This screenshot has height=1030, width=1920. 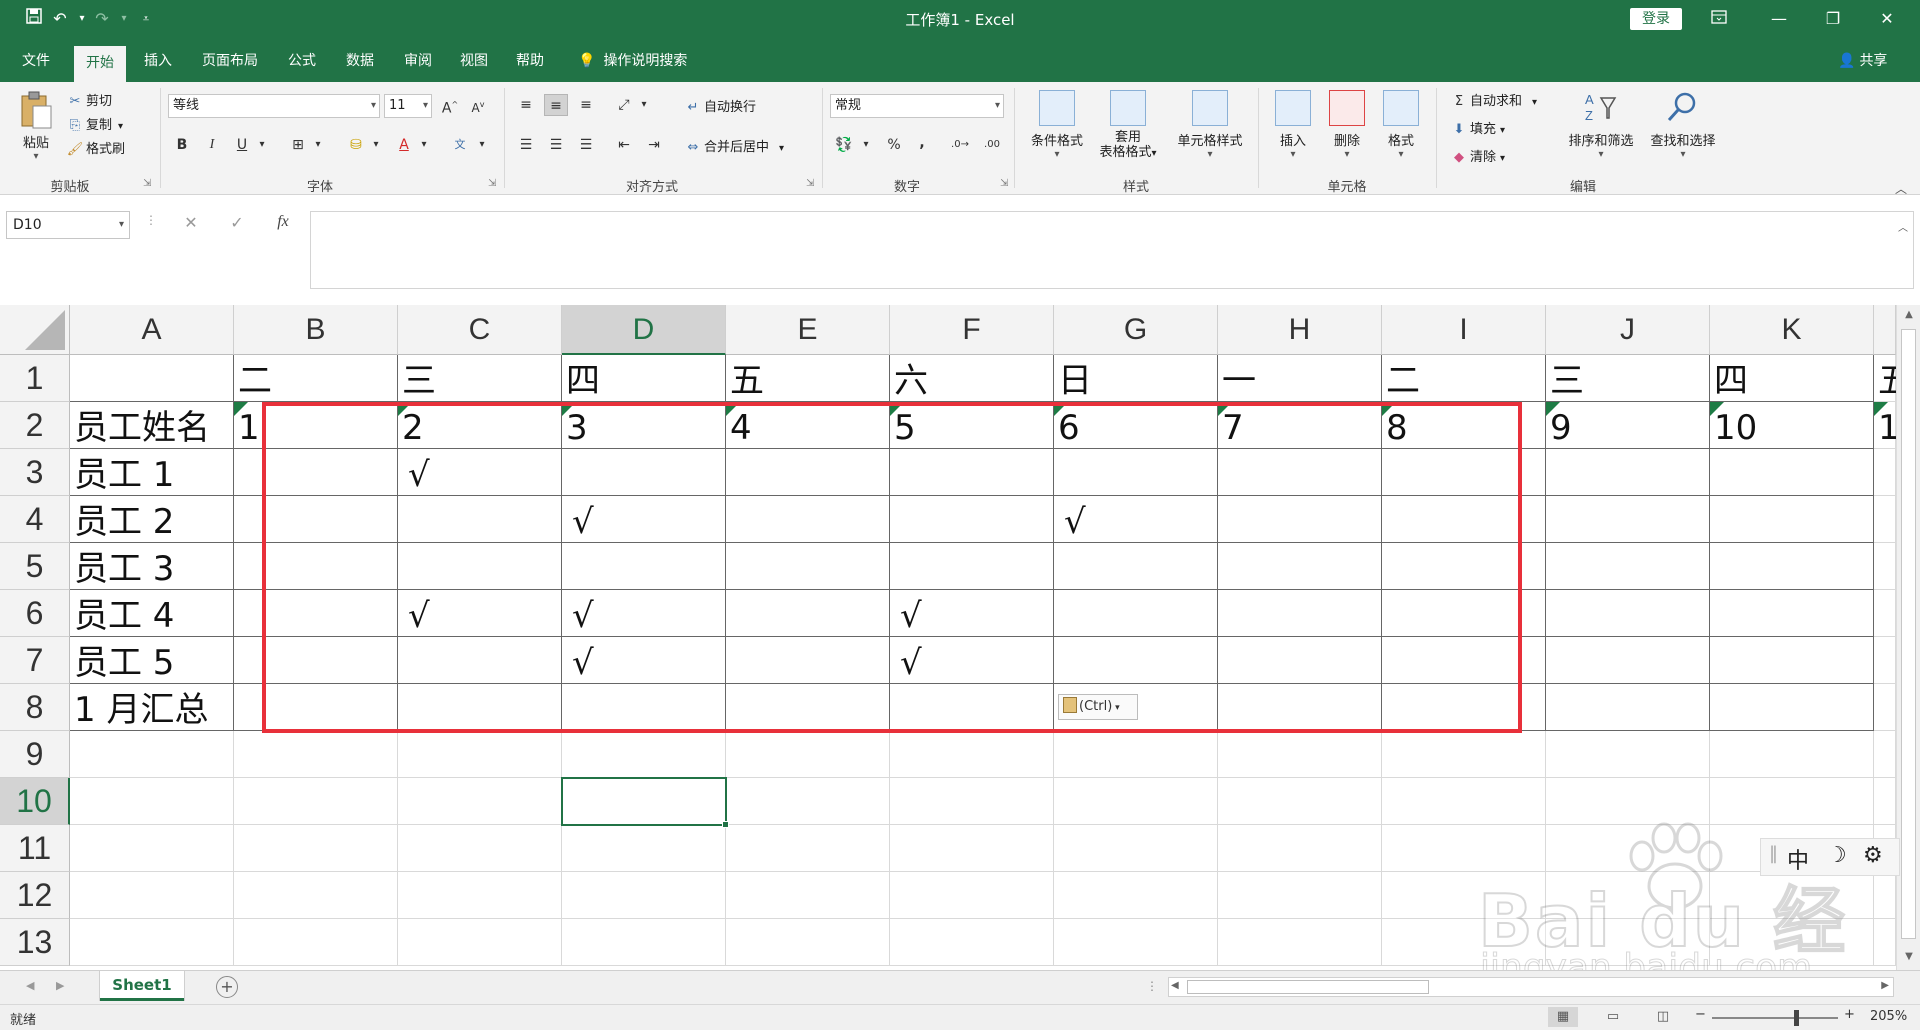 I want to click on share-button: 👤 共享, so click(x=1862, y=61).